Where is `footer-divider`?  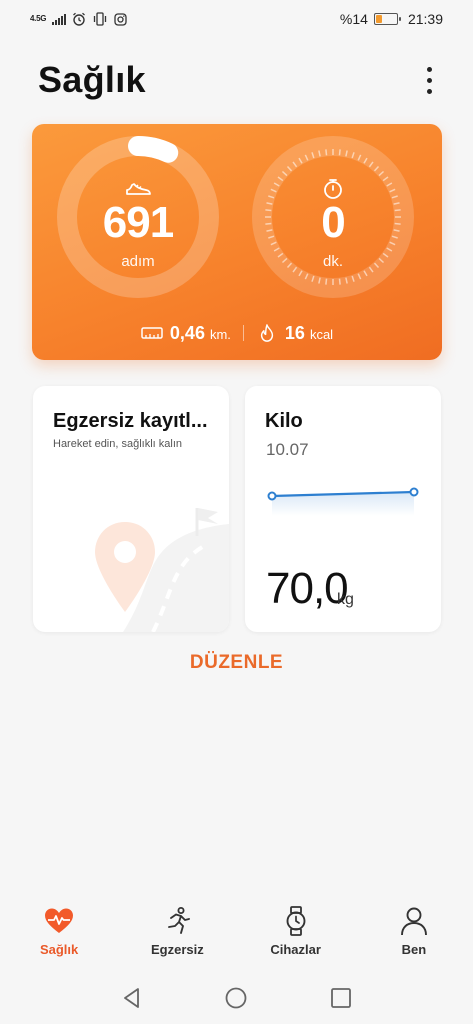
footer-divider is located at coordinates (243, 333).